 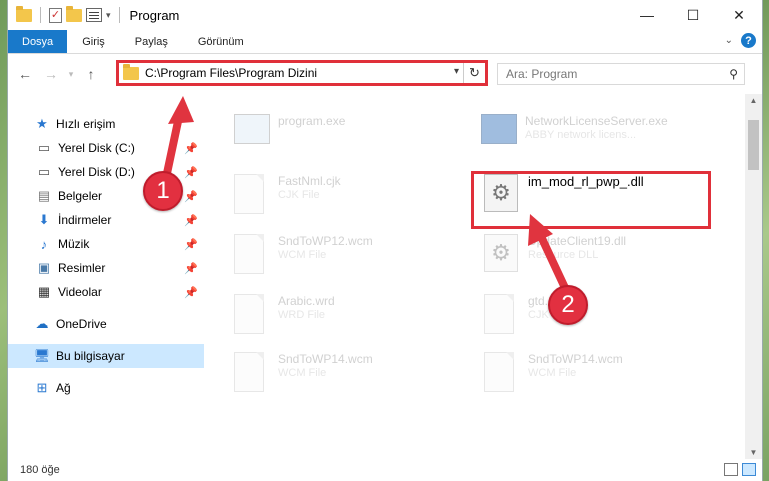 What do you see at coordinates (91, 74) in the screenshot?
I see `up-arrow-icon: ↑` at bounding box center [91, 74].